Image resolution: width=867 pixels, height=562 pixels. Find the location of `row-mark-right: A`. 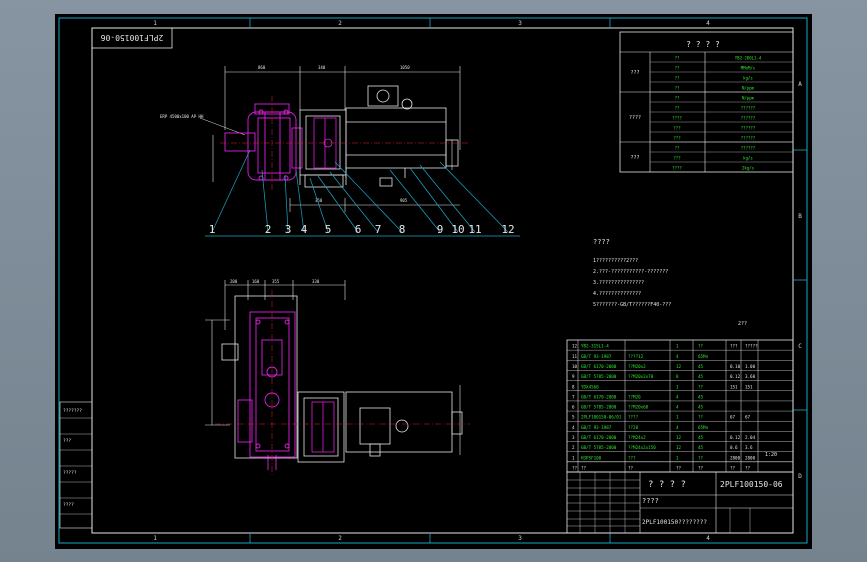

row-mark-right: A is located at coordinates (800, 84).